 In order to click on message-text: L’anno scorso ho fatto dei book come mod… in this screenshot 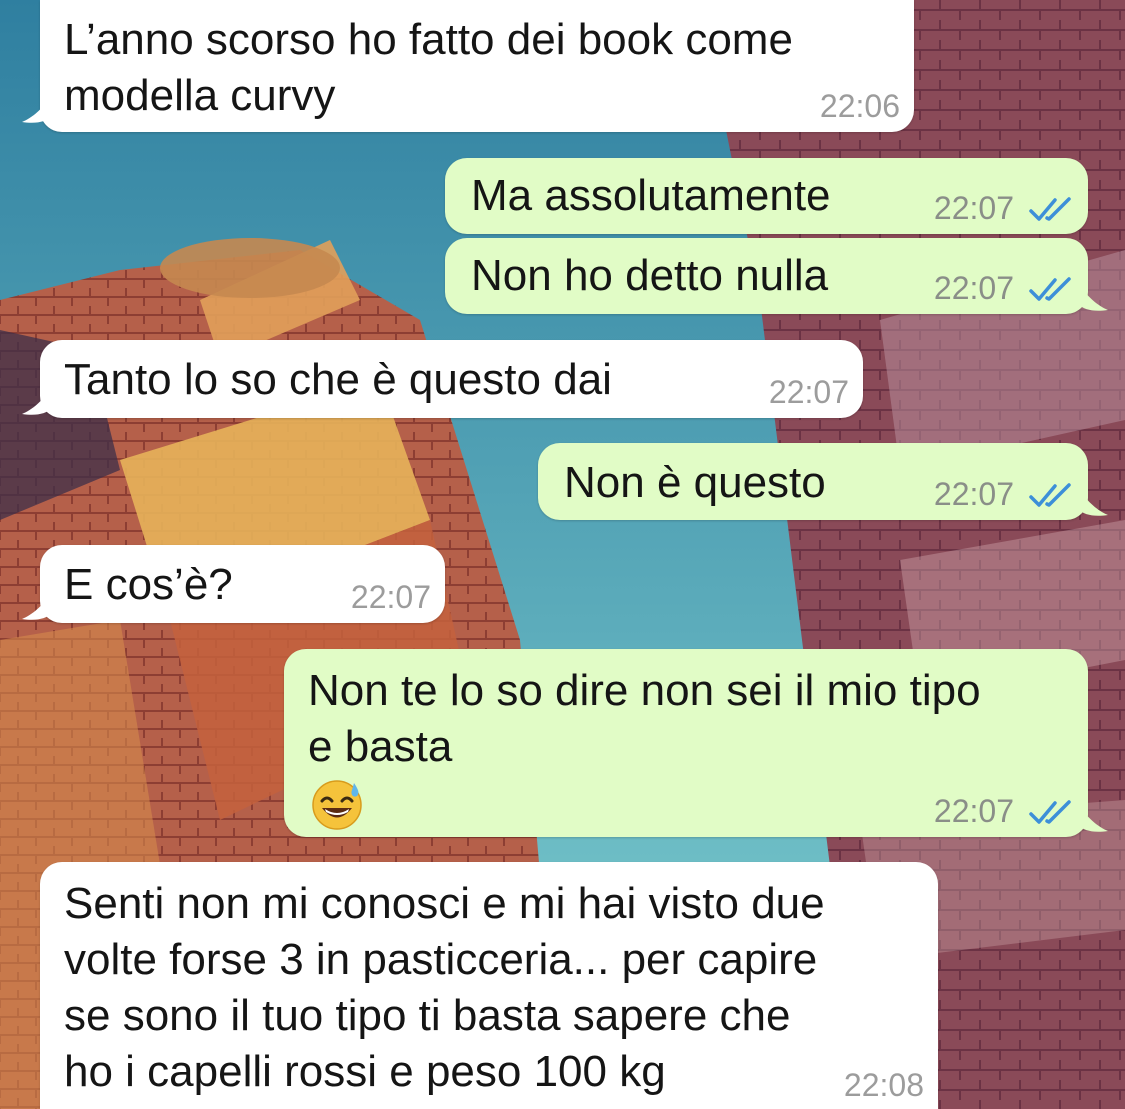, I will do `click(428, 67)`.